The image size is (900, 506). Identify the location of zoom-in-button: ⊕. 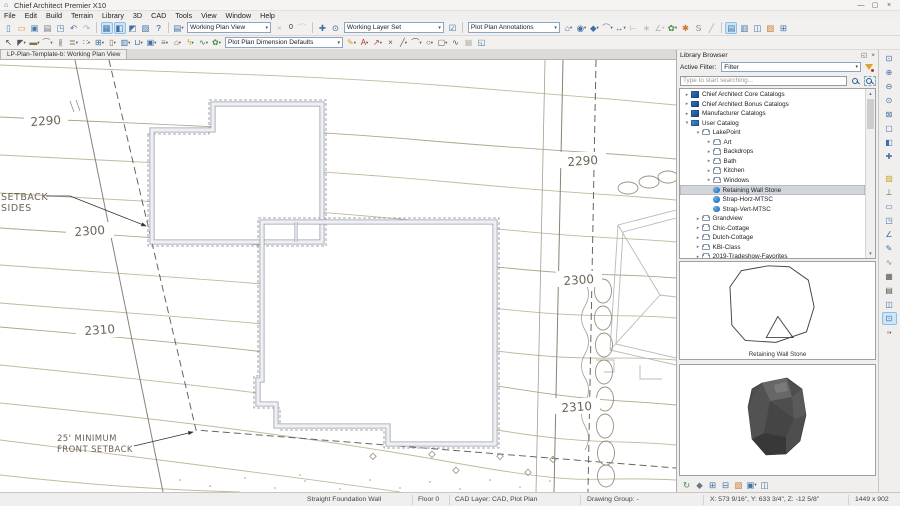
(889, 72).